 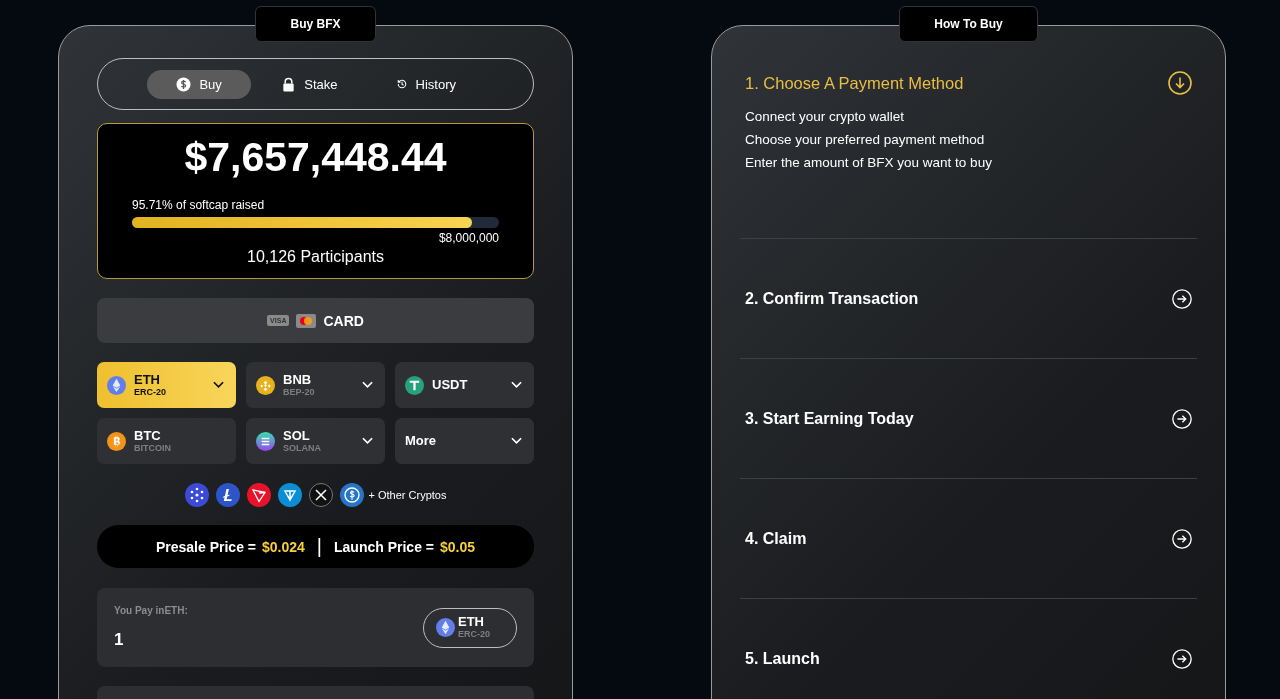 I want to click on bitcoin-coin-icon, so click(x=116, y=441).